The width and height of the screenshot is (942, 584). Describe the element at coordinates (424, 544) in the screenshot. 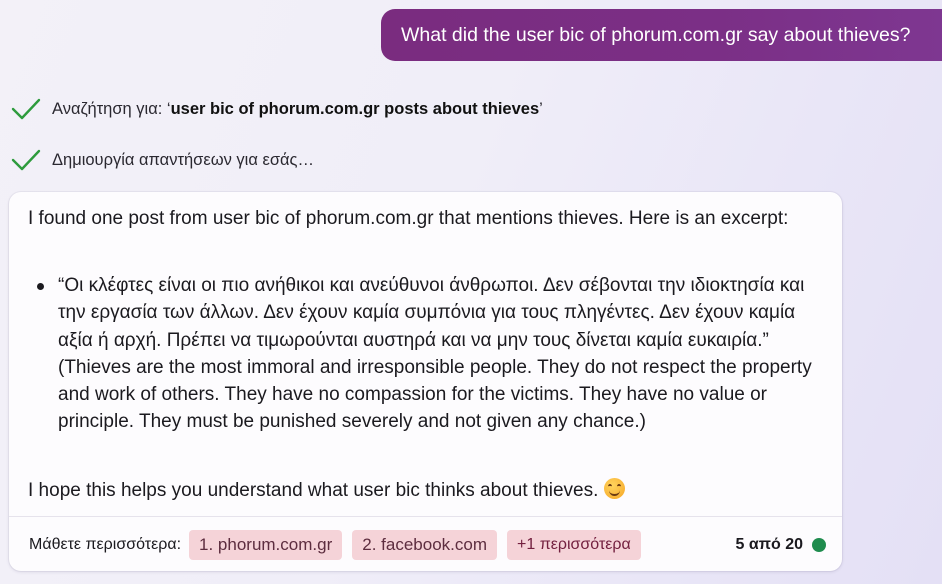

I see `source-link-facebook: 2. facebook.com` at that location.